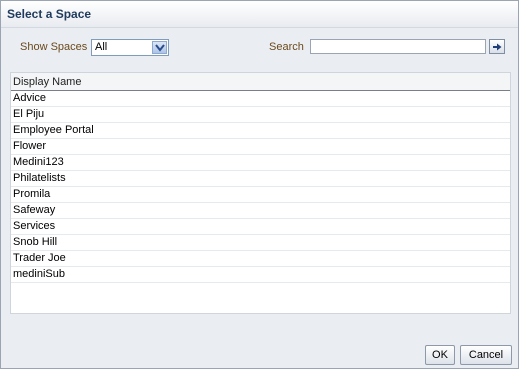 The height and width of the screenshot is (385, 521). What do you see at coordinates (130, 47) in the screenshot?
I see `show-spaces-select: All` at bounding box center [130, 47].